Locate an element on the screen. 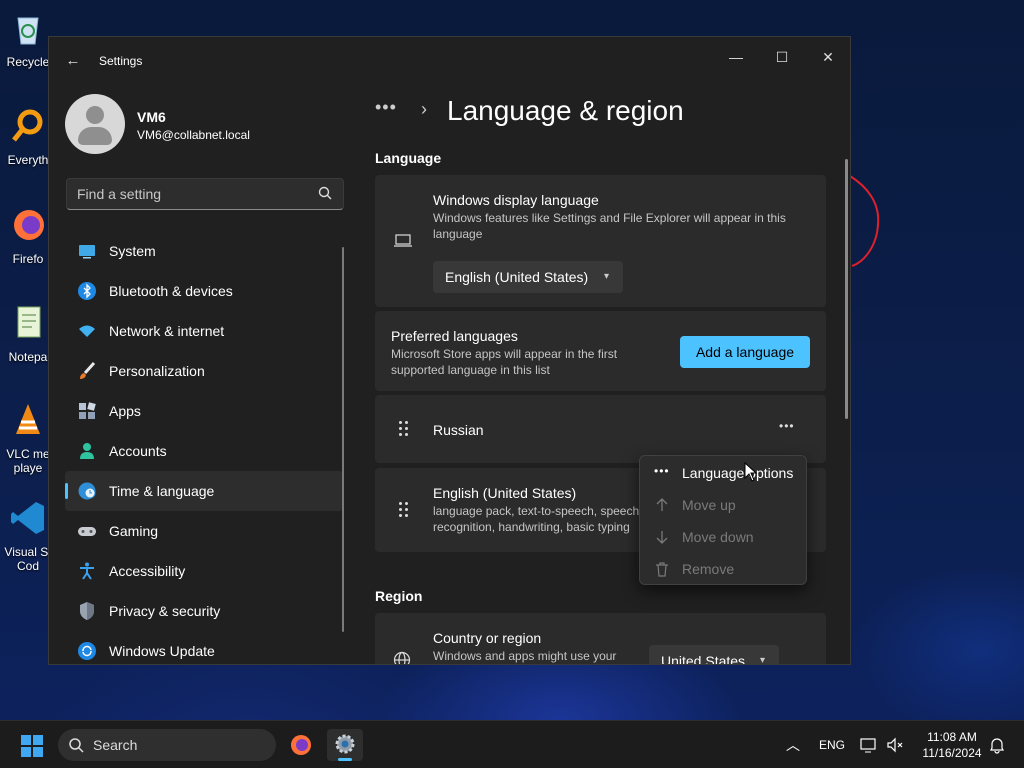 The height and width of the screenshot is (768, 1024). laptop-icon is located at coordinates (403, 240).